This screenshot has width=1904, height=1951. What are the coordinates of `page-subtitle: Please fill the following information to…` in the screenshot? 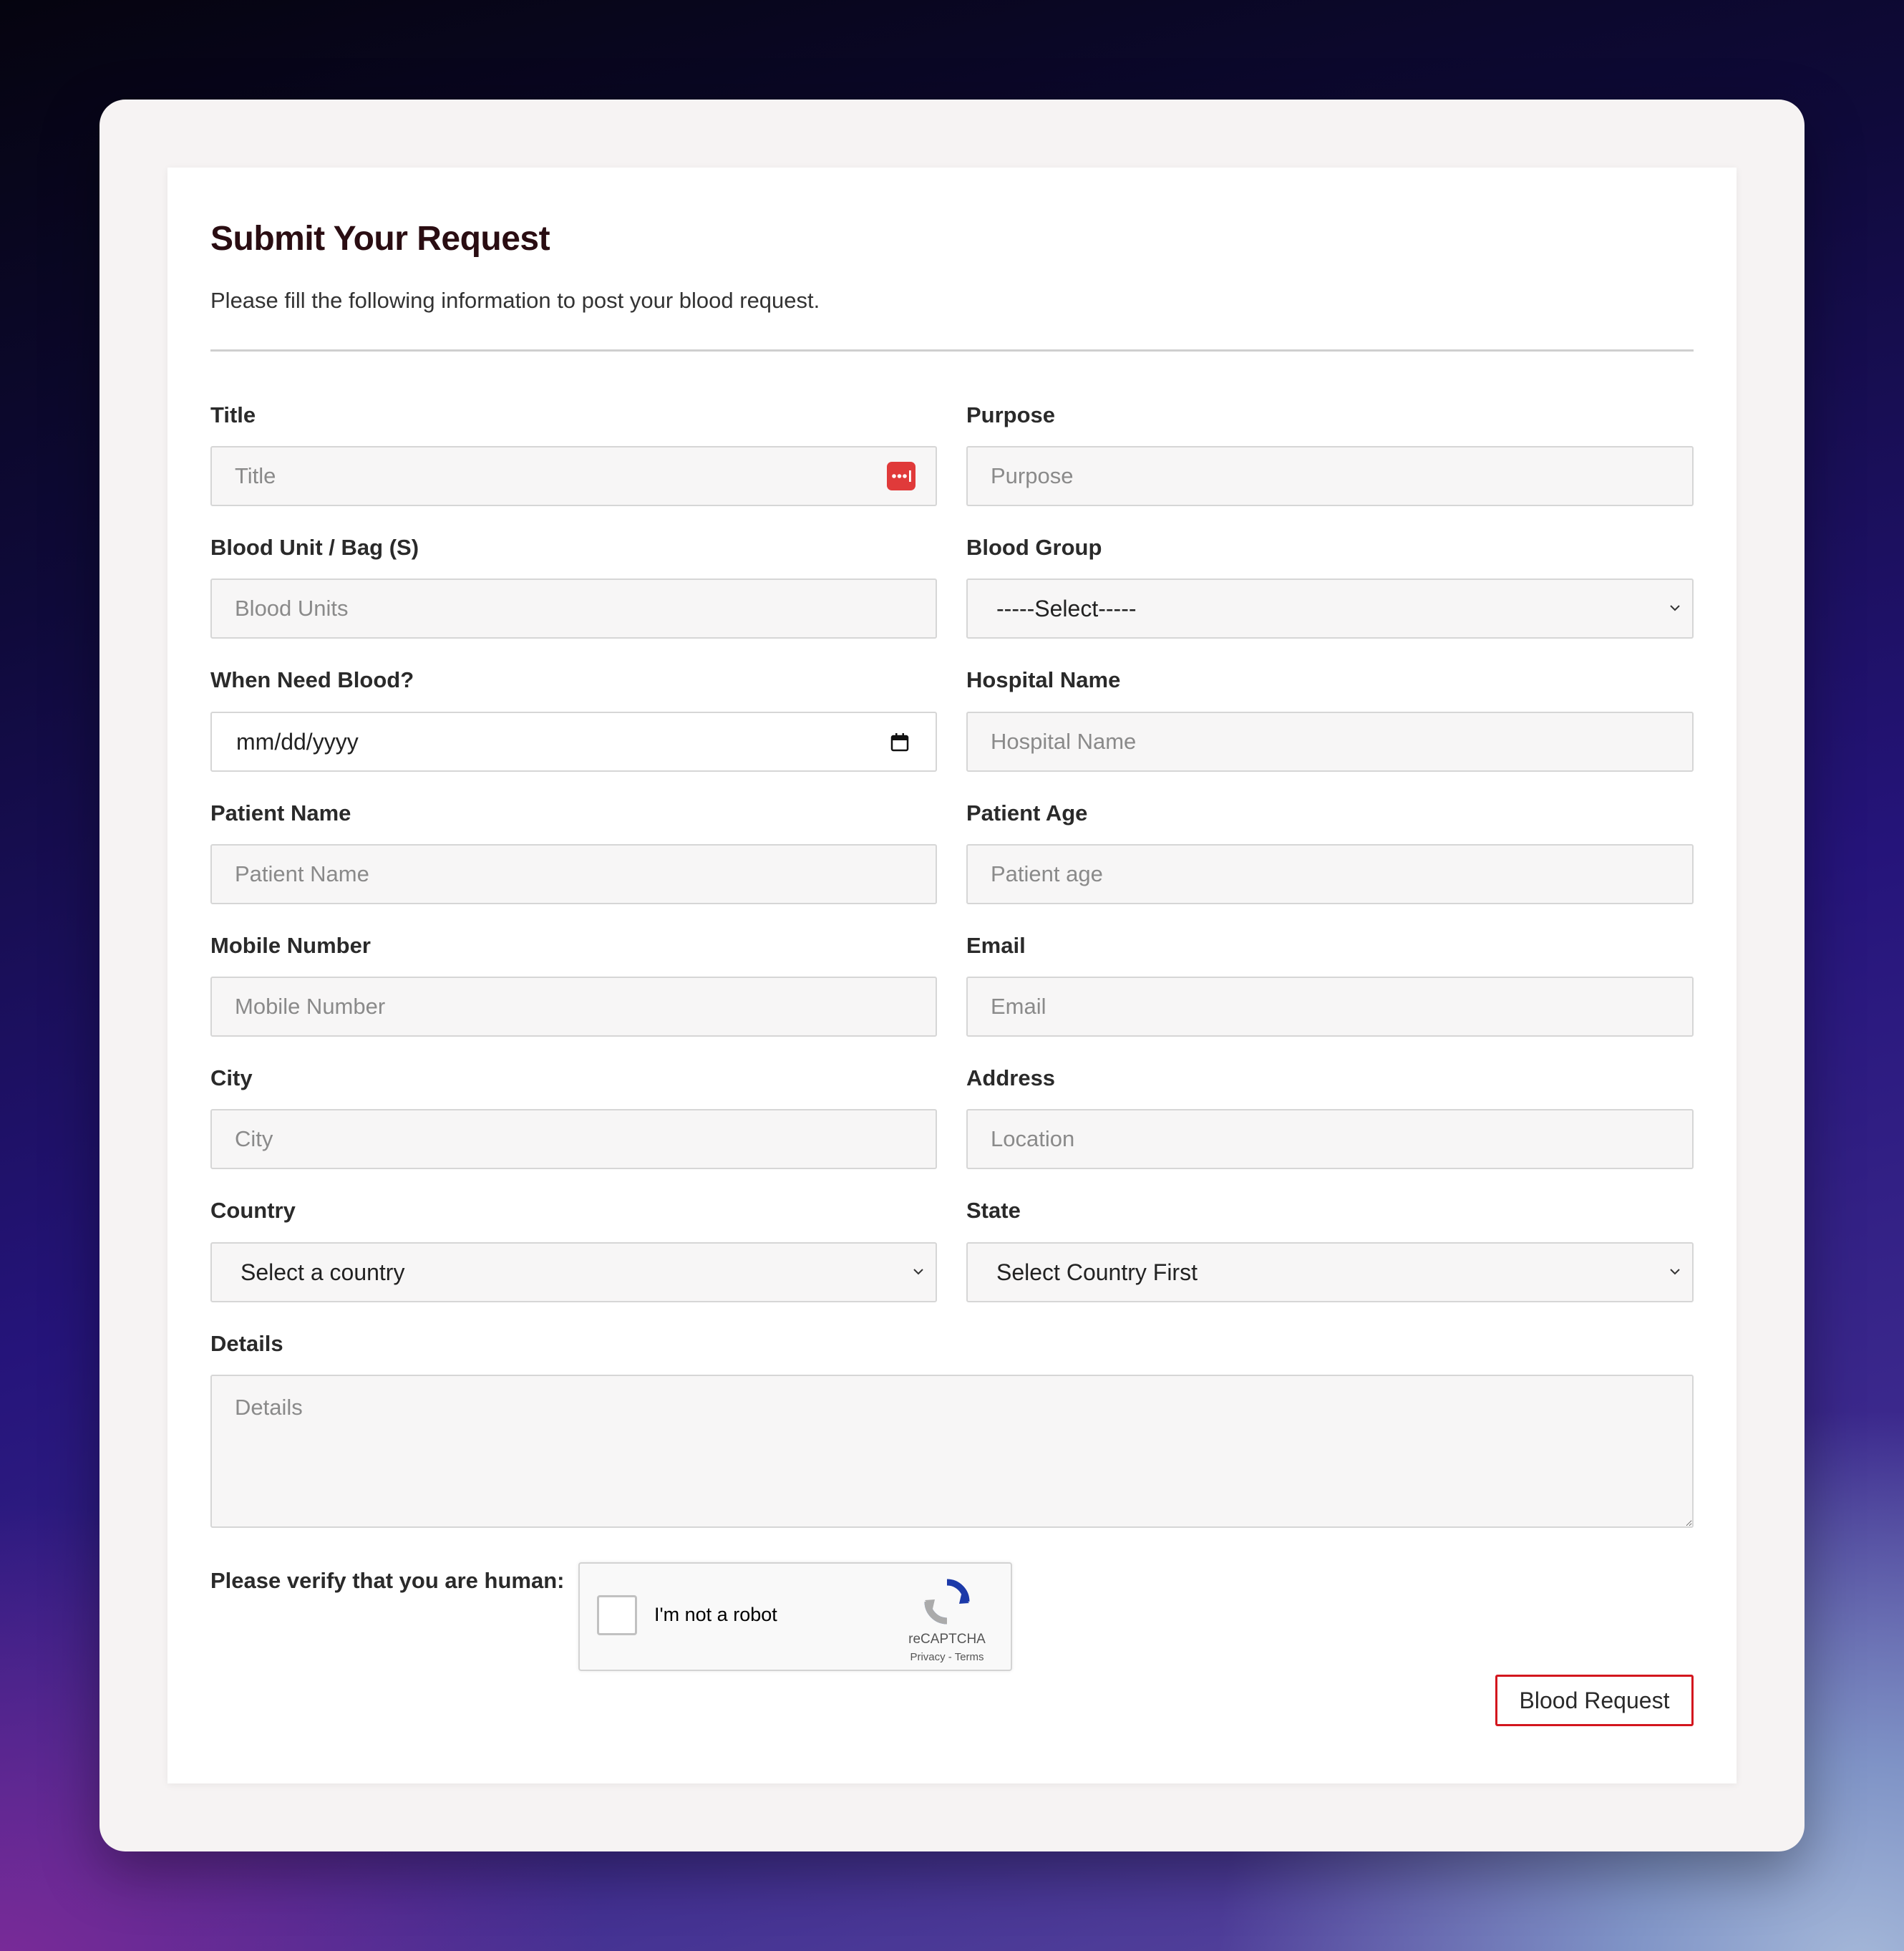 It's located at (515, 300).